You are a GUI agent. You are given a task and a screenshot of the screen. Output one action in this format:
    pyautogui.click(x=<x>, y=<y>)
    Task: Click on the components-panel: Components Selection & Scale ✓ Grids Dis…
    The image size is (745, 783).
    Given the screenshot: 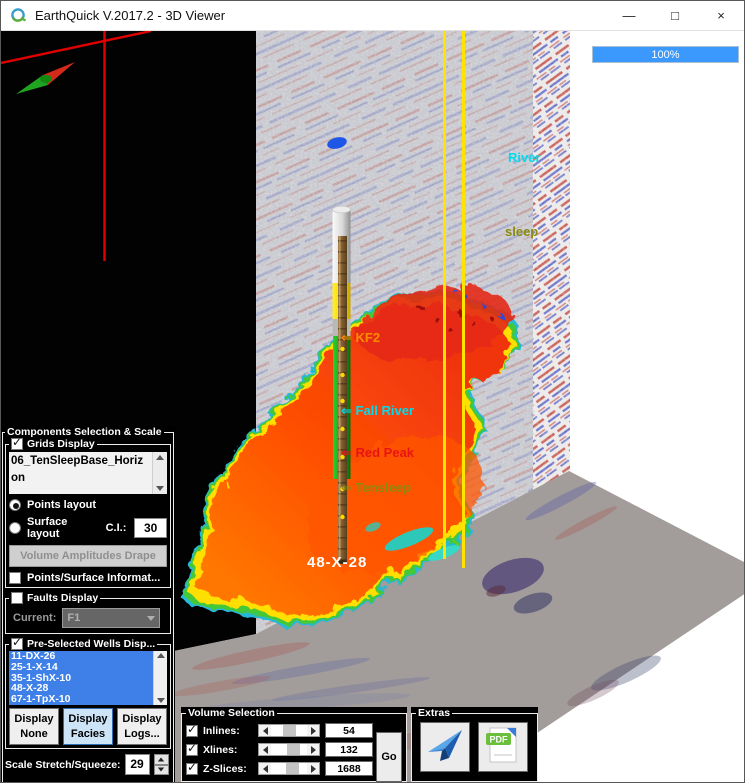 What is the action you would take?
    pyautogui.click(x=88, y=604)
    